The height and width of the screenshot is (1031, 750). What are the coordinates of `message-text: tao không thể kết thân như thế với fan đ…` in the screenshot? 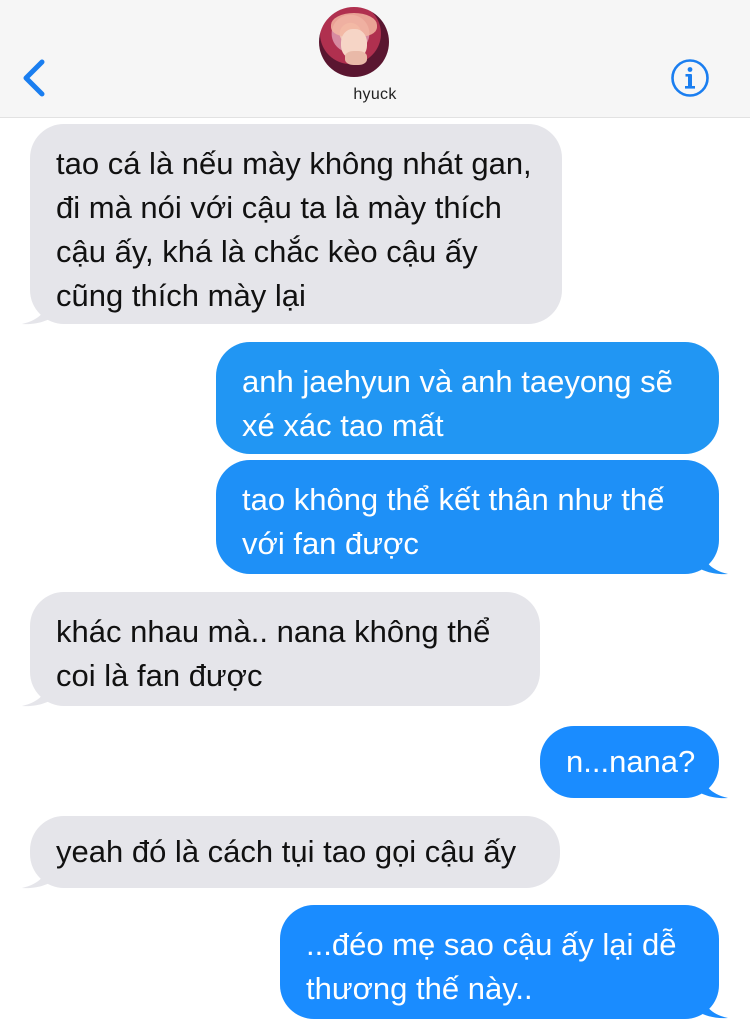 It's located at (453, 521).